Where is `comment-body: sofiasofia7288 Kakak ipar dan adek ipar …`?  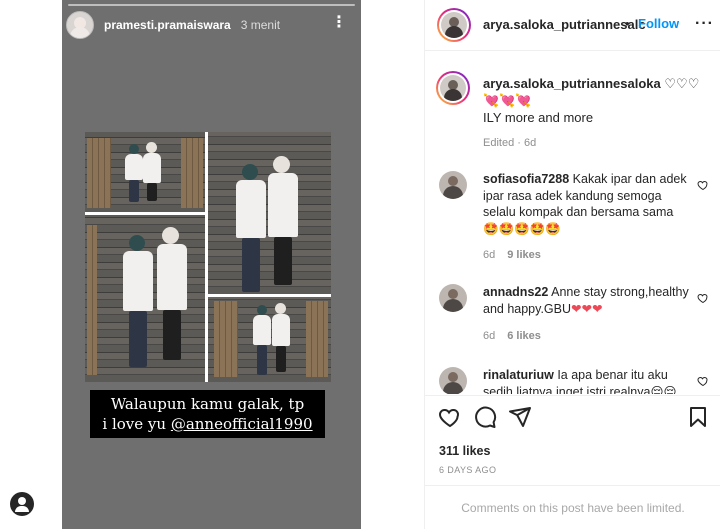
comment-body: sofiasofia7288 Kakak ipar dan adek ipar … is located at coordinates (590, 204).